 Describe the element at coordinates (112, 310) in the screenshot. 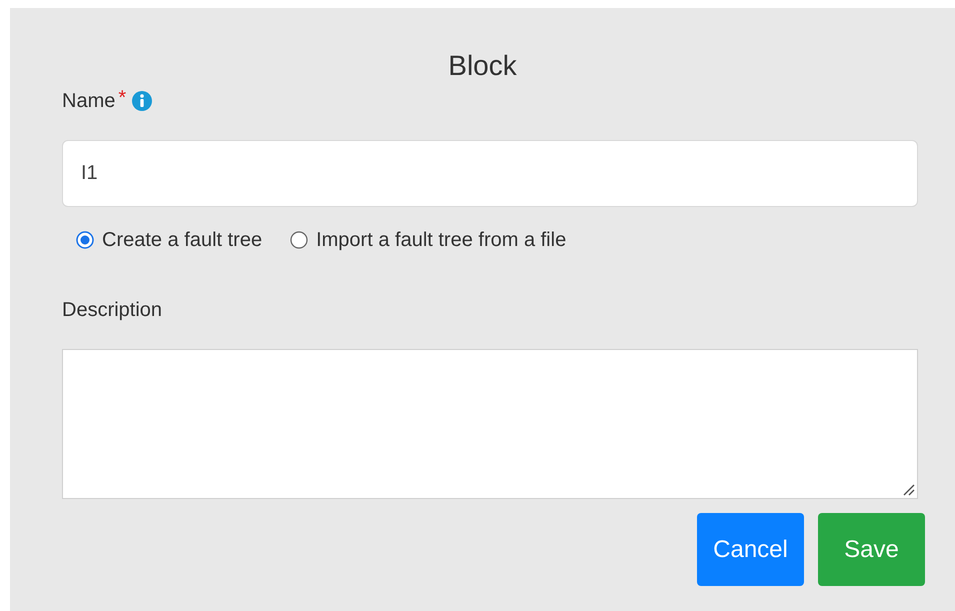

I see `field-label: Description` at that location.